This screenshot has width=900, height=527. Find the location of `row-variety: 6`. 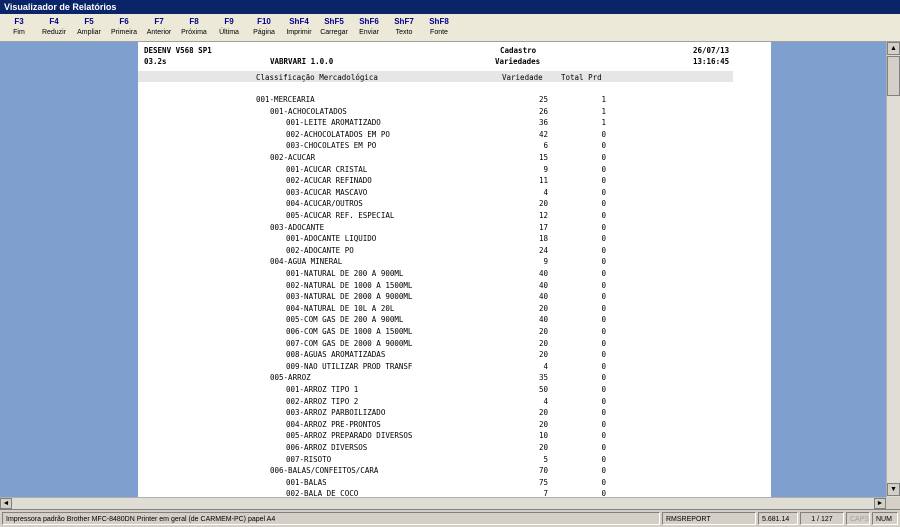

row-variety: 6 is located at coordinates (545, 146).